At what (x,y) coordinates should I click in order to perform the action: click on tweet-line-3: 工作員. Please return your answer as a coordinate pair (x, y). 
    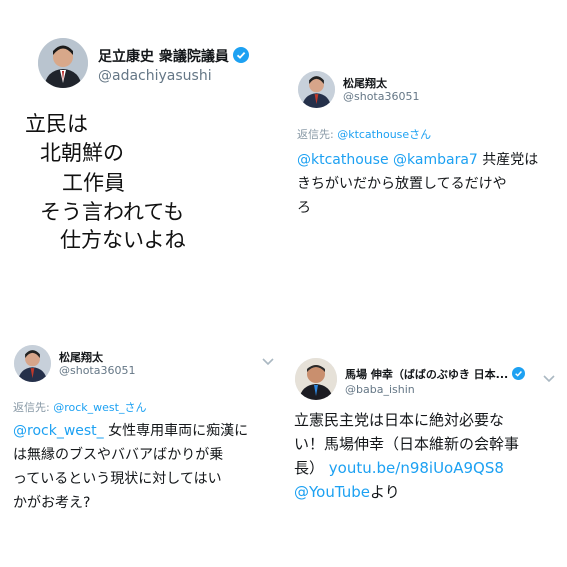
    Looking at the image, I should click on (93, 183).